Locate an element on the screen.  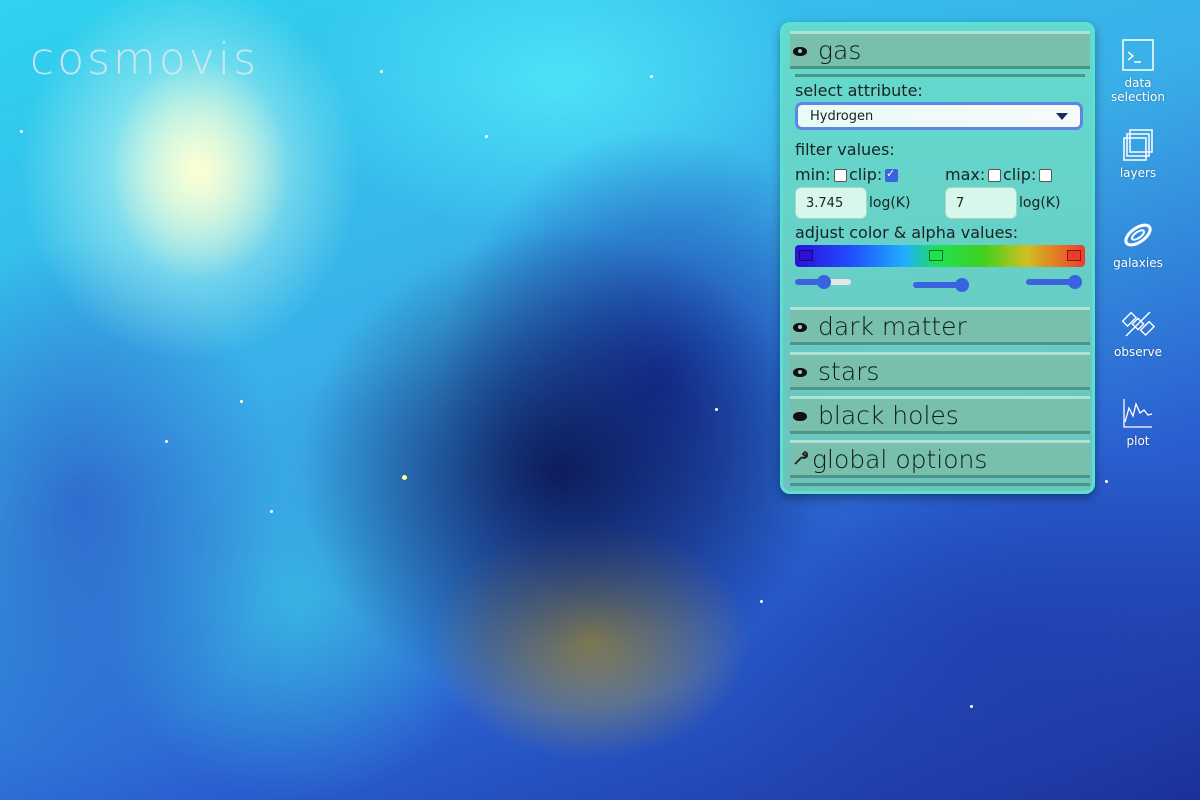
sidebar-item-plot: plot is located at coordinates (1138, 422).